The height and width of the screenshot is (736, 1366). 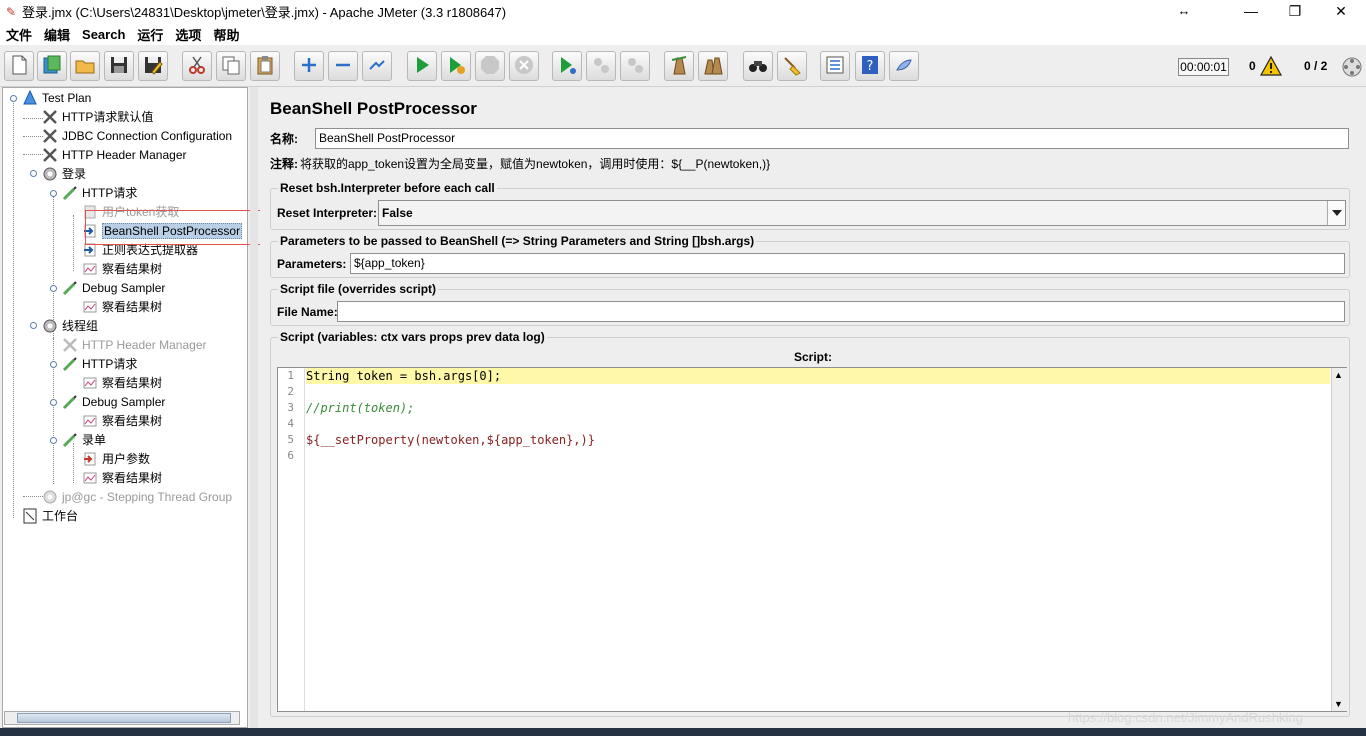 I want to click on minimize-button: —, so click(x=1251, y=11).